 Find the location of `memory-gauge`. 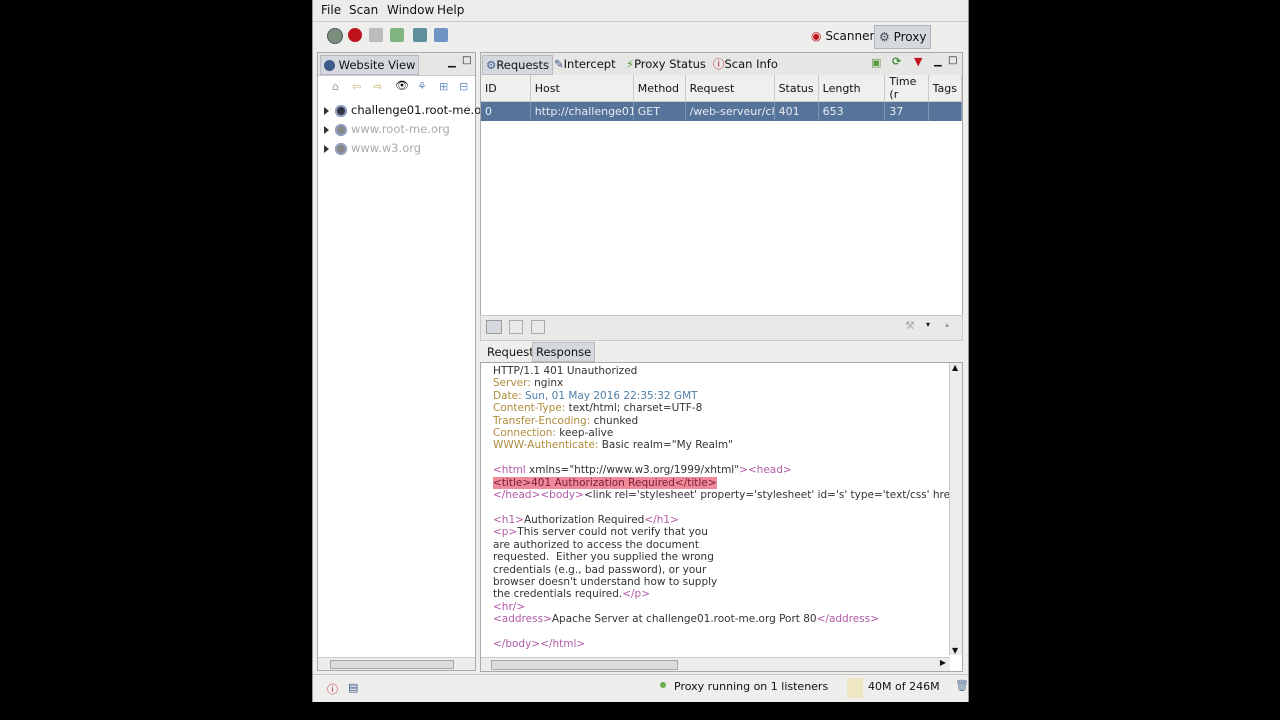

memory-gauge is located at coordinates (855, 688).